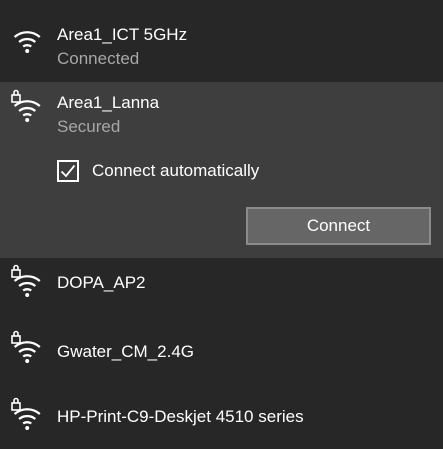  I want to click on network-name: DOPA_AP2, so click(101, 282).